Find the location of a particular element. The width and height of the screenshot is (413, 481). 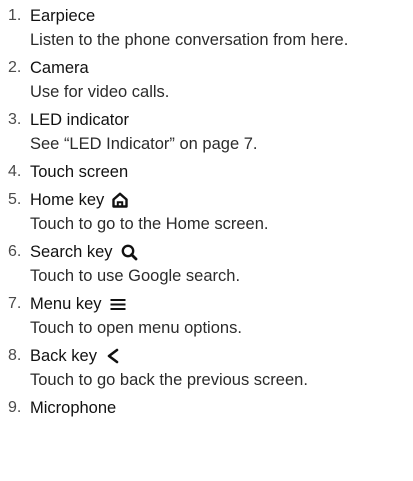

item-content: Microphone is located at coordinates (221, 408).